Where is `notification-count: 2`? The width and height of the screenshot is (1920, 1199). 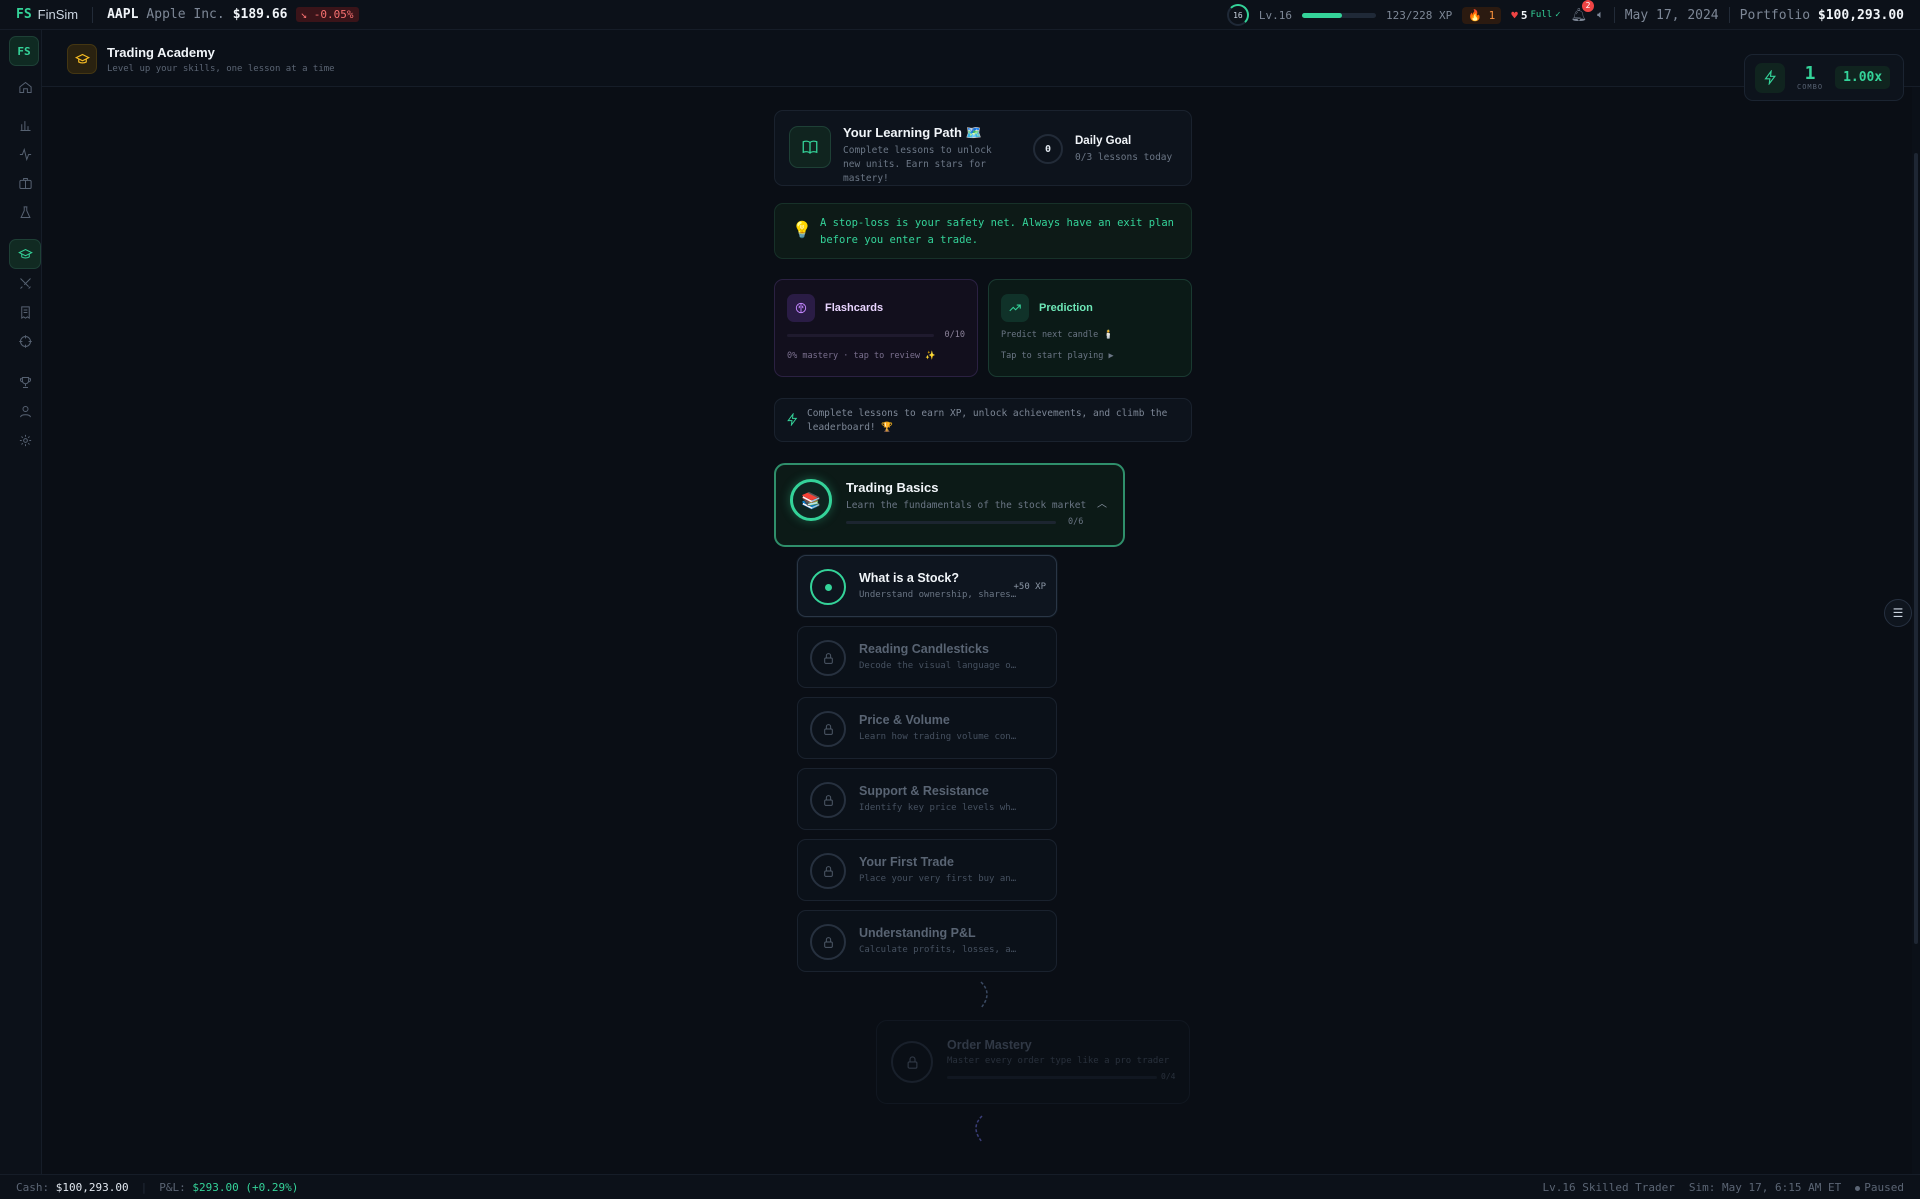
notification-count: 2 is located at coordinates (1588, 6).